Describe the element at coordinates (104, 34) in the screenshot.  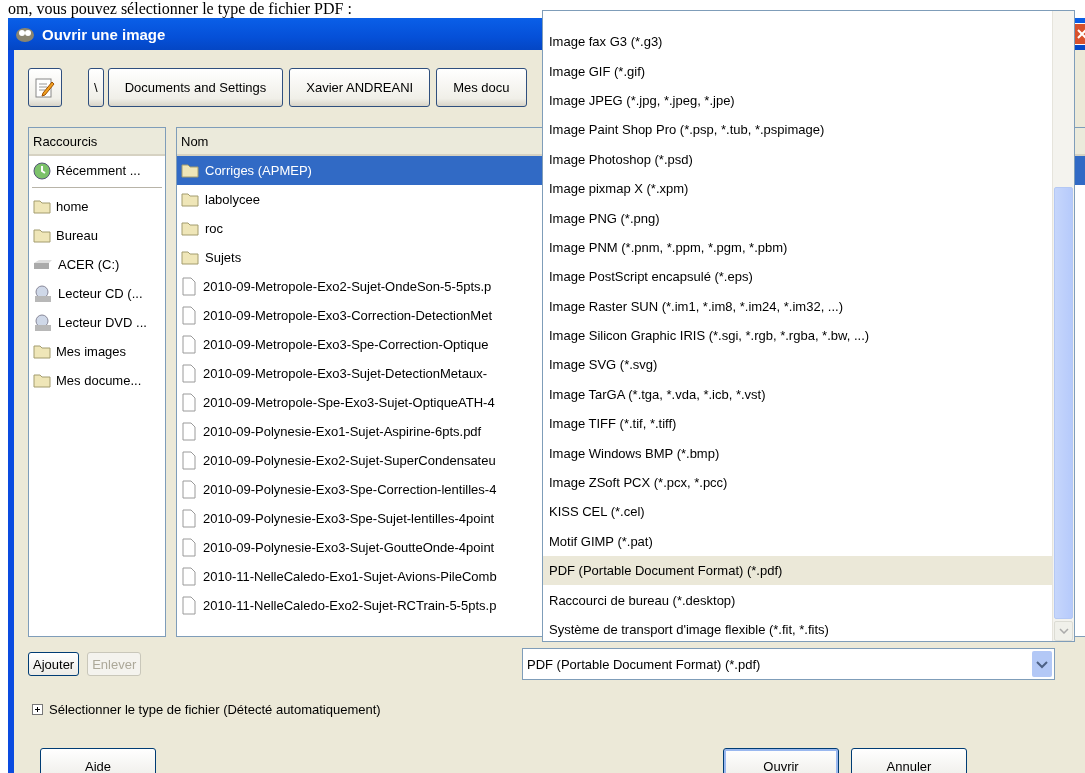
I see `window-title: Ouvrir une image` at that location.